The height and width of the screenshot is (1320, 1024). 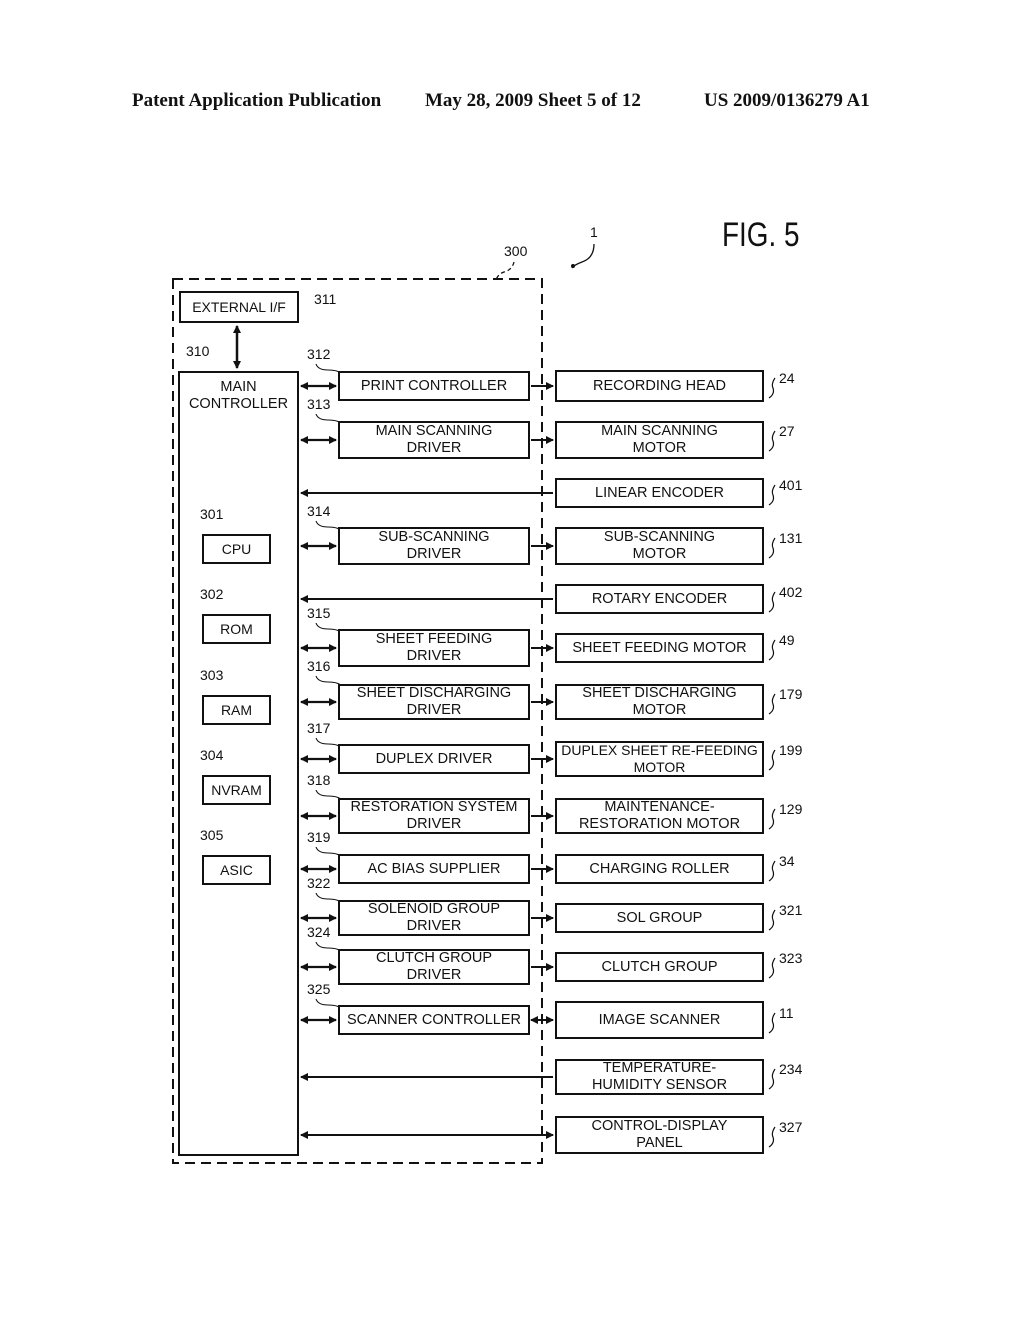 I want to click on ref-driver: 319, so click(x=319, y=837).